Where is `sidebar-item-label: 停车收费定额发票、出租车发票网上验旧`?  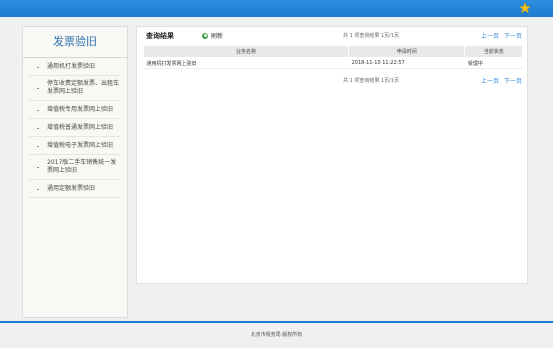 sidebar-item-label: 停车收费定额发票、出租车发票网上验旧 is located at coordinates (83, 87).